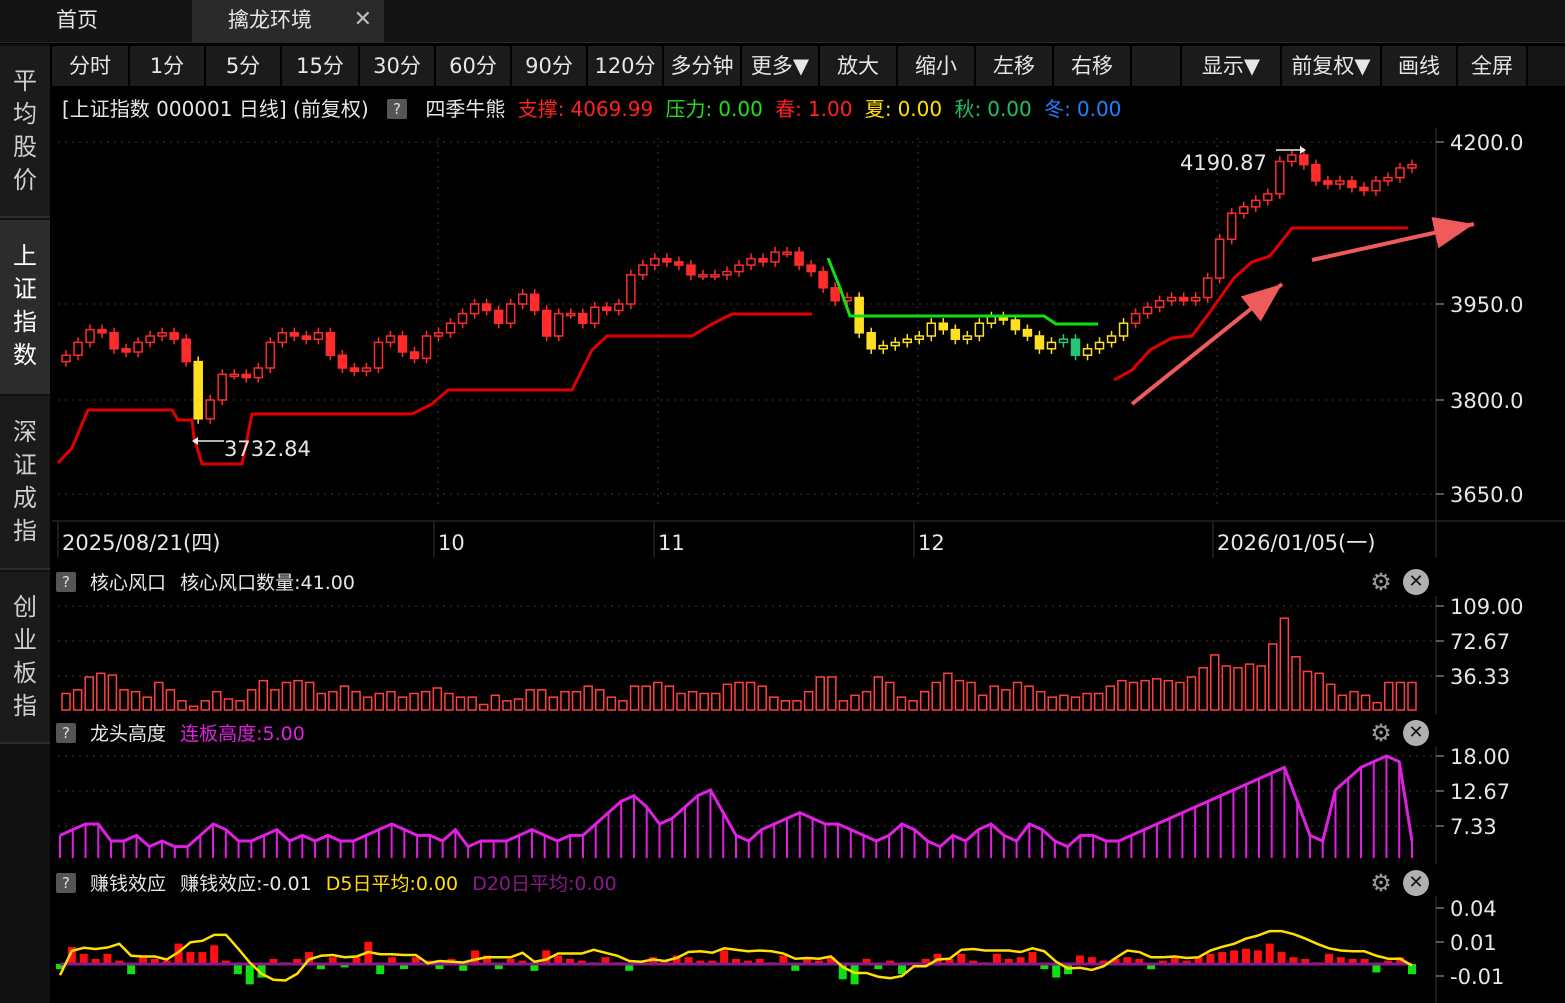 Image resolution: width=1565 pixels, height=1003 pixels. Describe the element at coordinates (25, 307) in the screenshot. I see `sidebar-item-shanghai-index: 上证指数` at that location.